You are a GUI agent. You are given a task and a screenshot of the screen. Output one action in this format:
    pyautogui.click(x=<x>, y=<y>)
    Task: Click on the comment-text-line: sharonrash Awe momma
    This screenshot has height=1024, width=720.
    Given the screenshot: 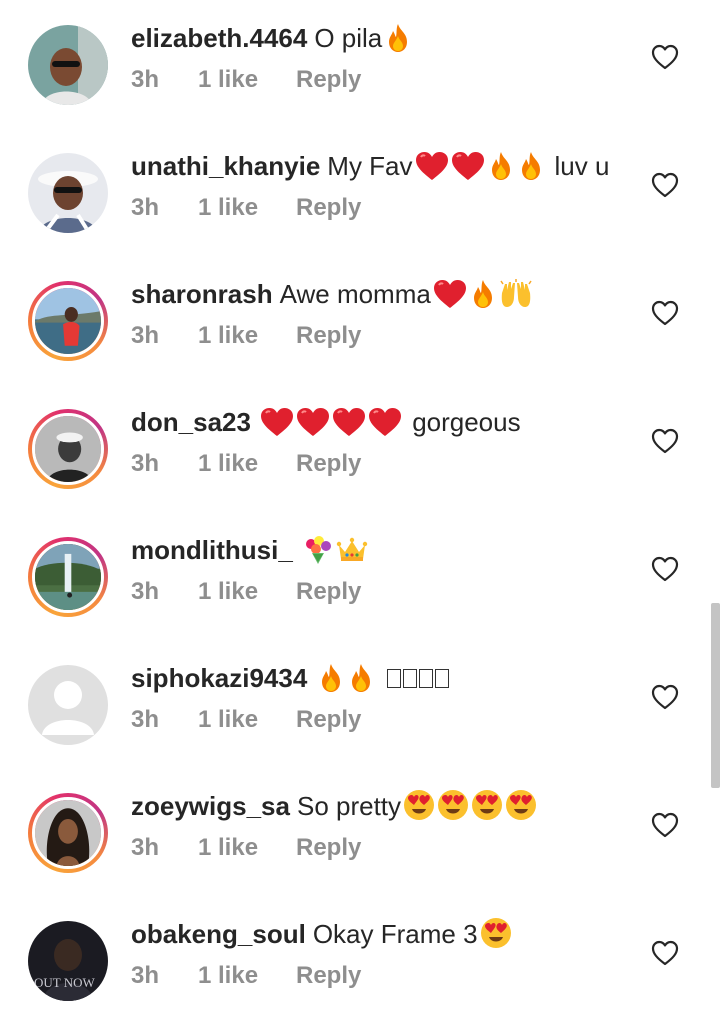 What is the action you would take?
    pyautogui.click(x=391, y=294)
    